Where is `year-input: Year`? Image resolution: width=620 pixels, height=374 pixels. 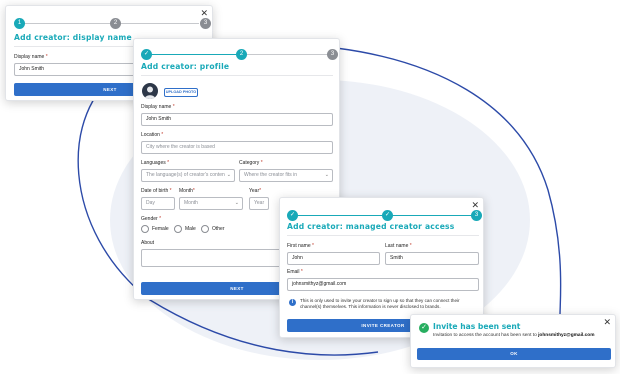
year-input: Year is located at coordinates (259, 203).